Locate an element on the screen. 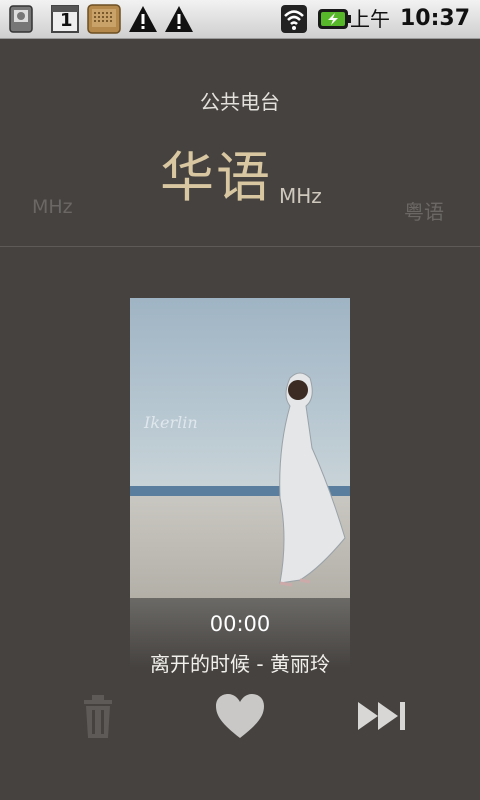 This screenshot has height=800, width=480. skip-next-icon is located at coordinates (383, 716).